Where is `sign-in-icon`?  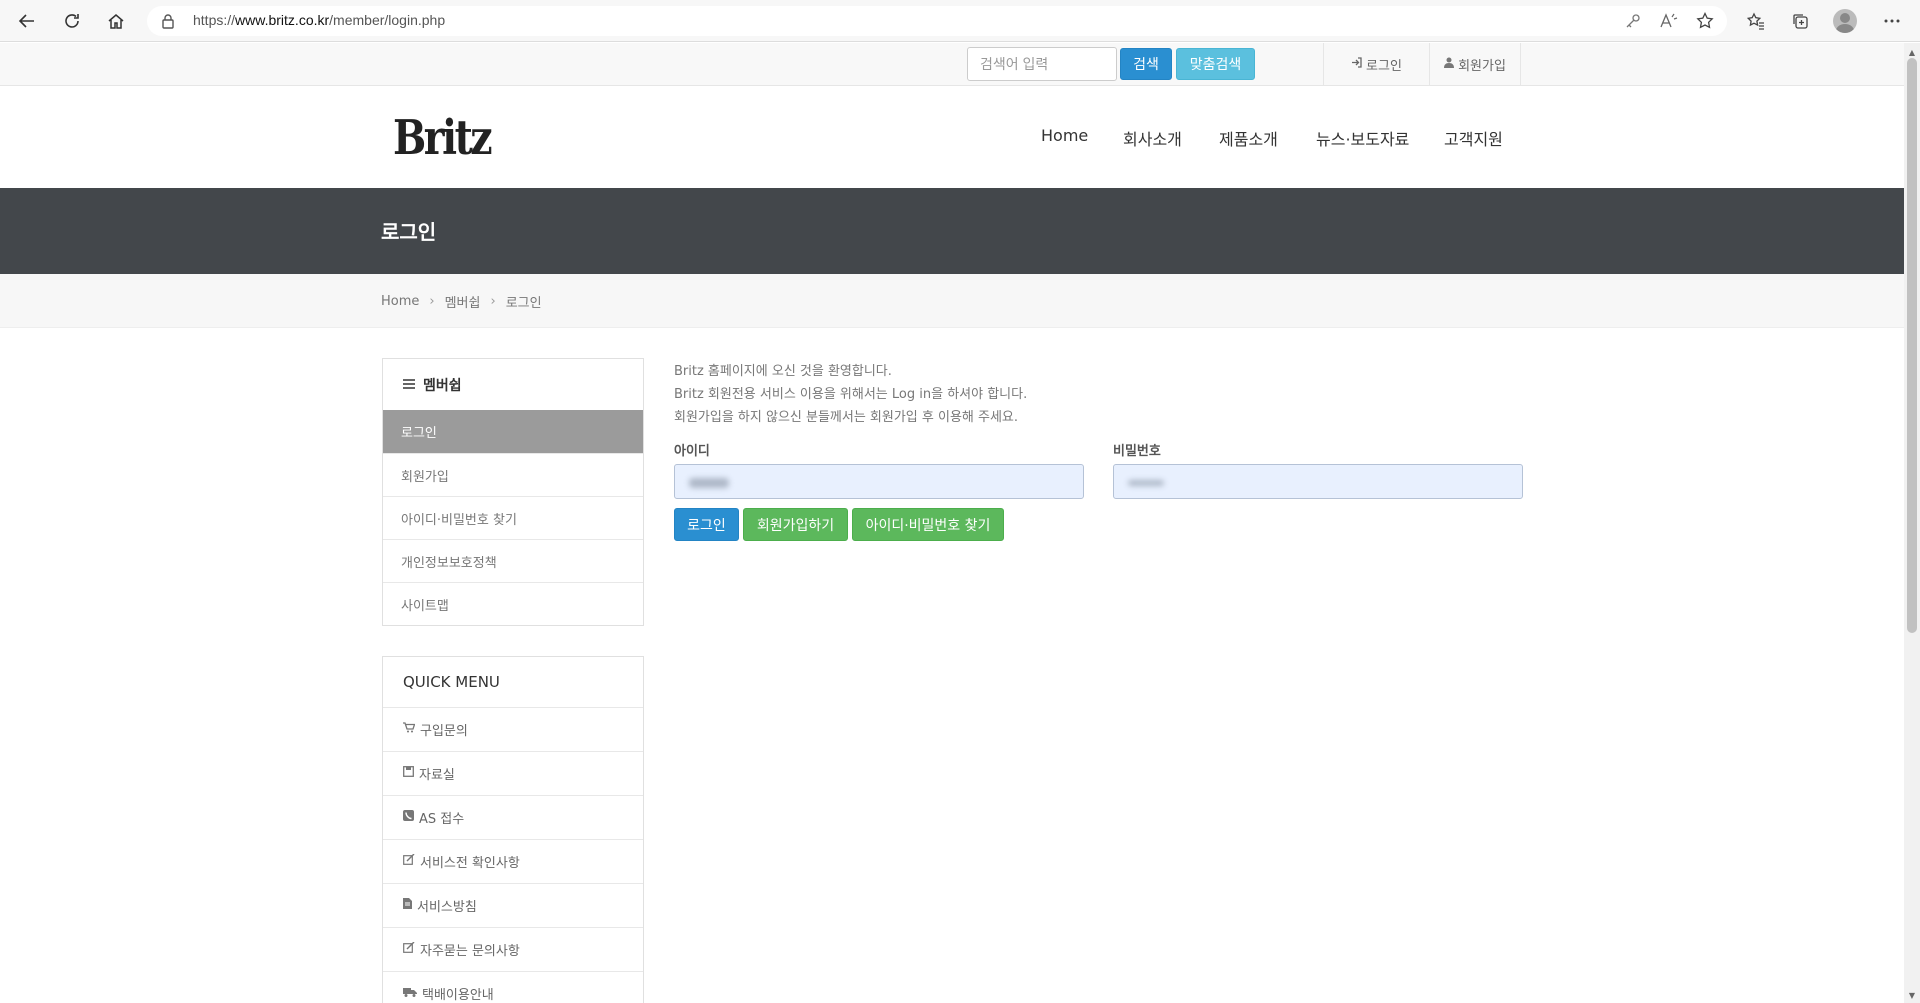 sign-in-icon is located at coordinates (1356, 64).